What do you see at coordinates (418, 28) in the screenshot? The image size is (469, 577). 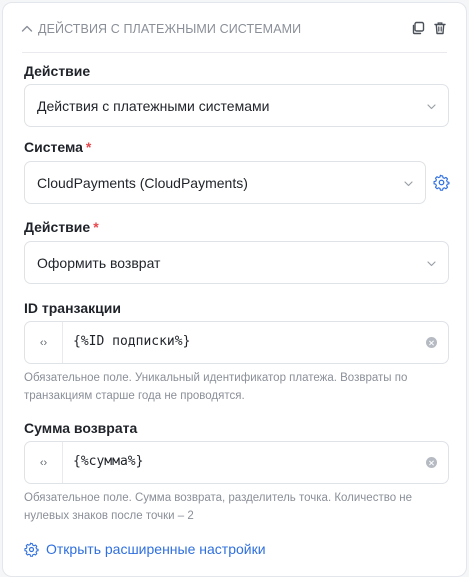 I see `copy-icon` at bounding box center [418, 28].